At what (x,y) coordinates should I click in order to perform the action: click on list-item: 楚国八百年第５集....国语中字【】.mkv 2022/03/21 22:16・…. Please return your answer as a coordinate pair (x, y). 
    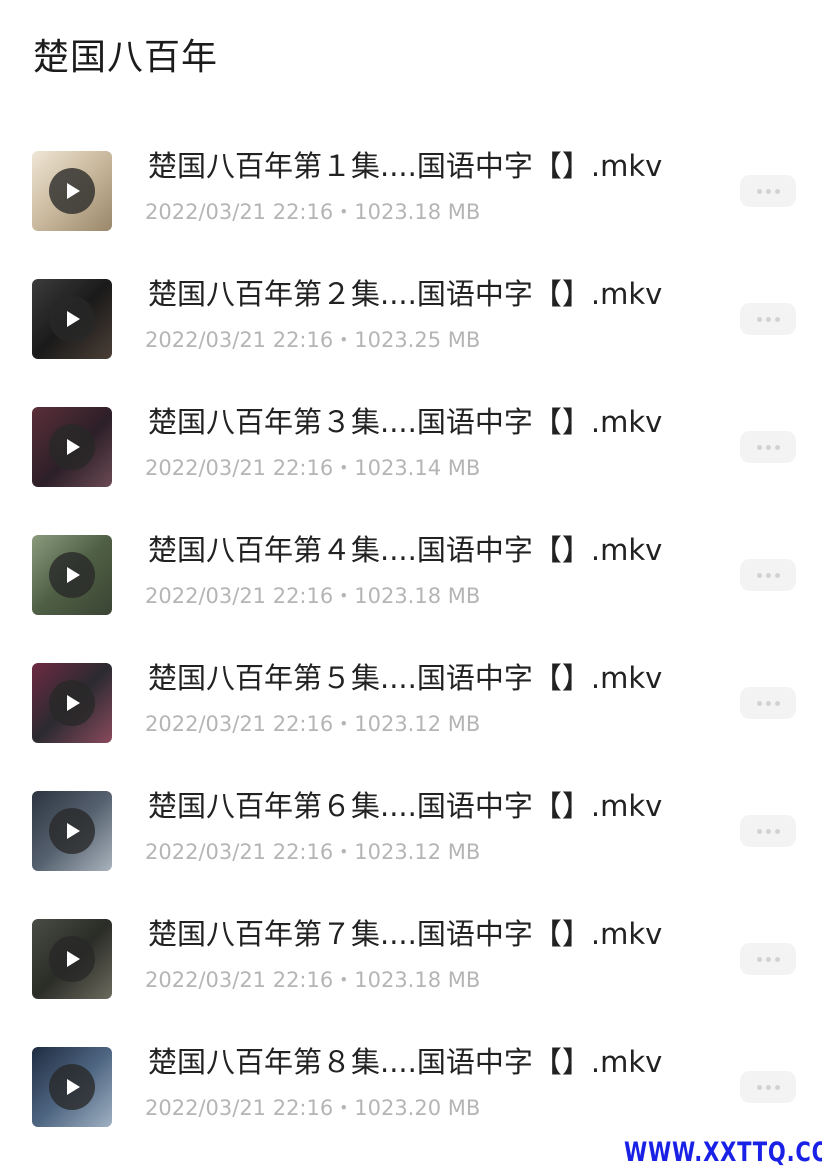
    Looking at the image, I should click on (411, 726).